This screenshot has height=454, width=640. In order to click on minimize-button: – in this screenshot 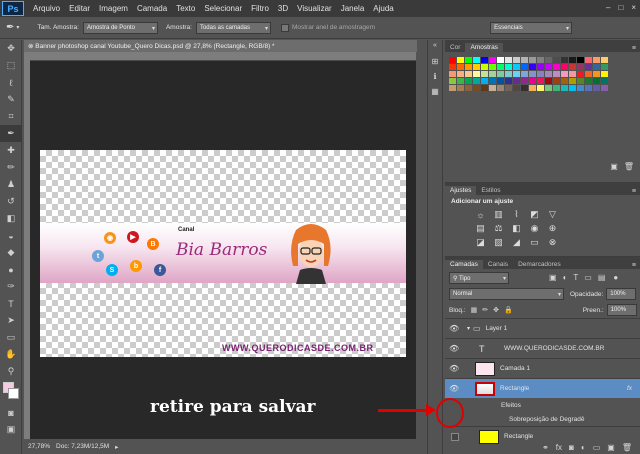, I will do `click(608, 7)`.